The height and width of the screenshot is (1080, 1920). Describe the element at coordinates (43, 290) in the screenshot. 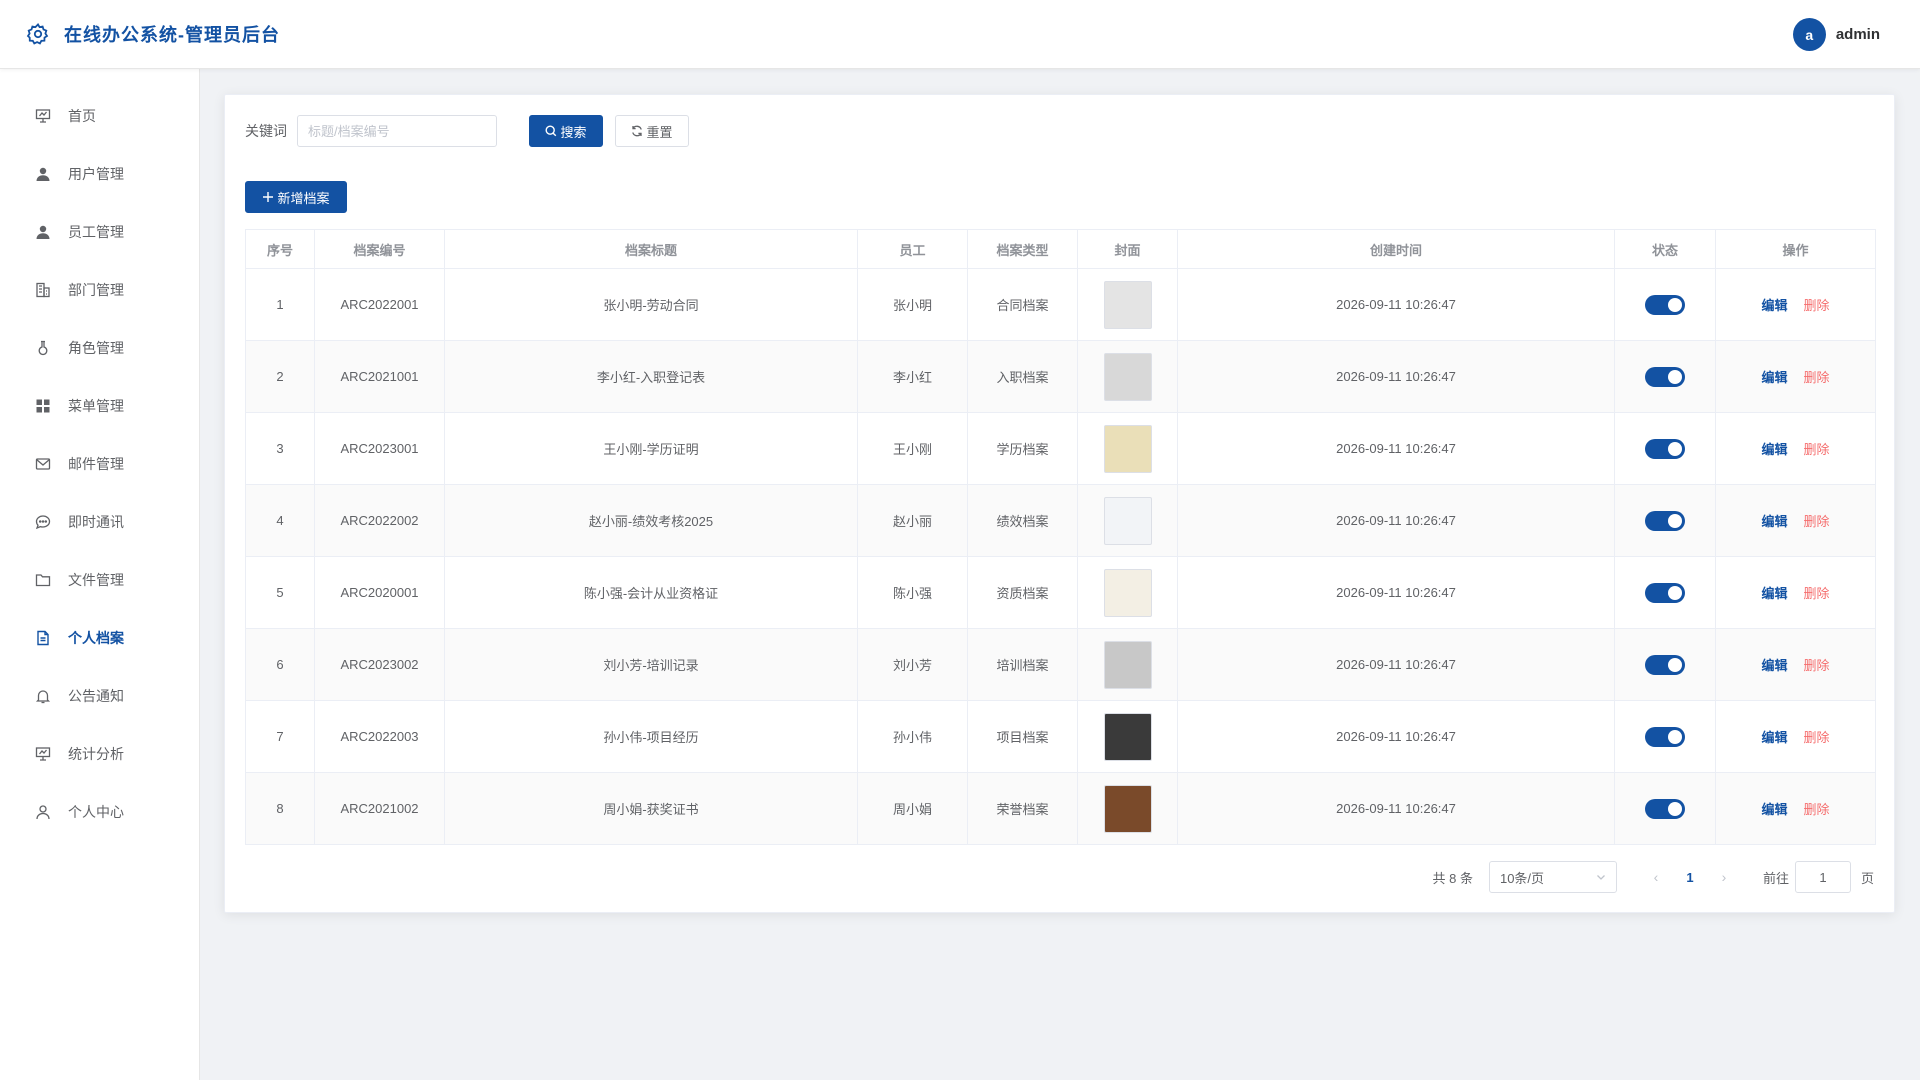

I see `building-icon` at that location.